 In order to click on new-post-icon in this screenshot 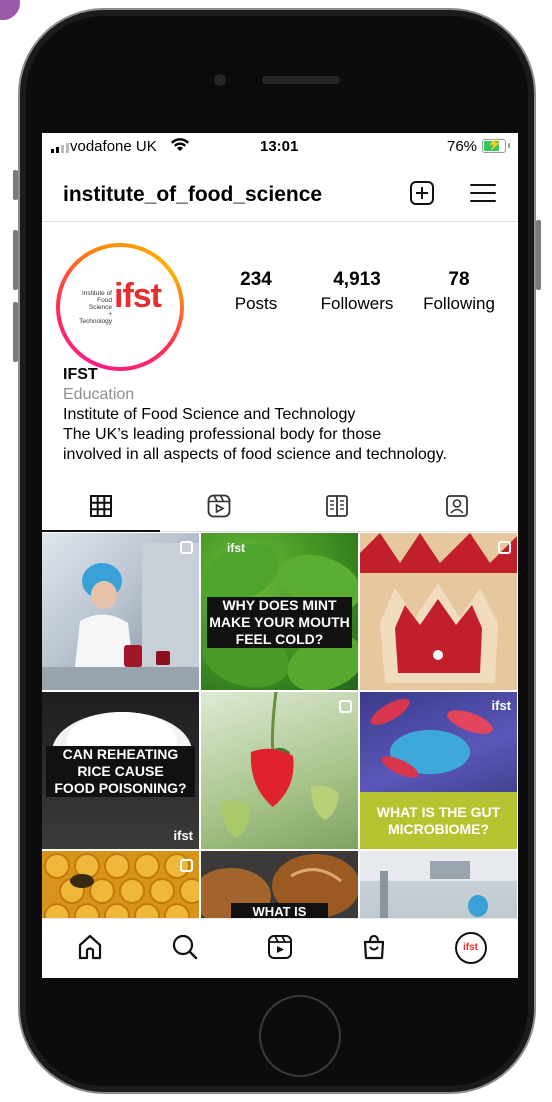, I will do `click(422, 193)`.